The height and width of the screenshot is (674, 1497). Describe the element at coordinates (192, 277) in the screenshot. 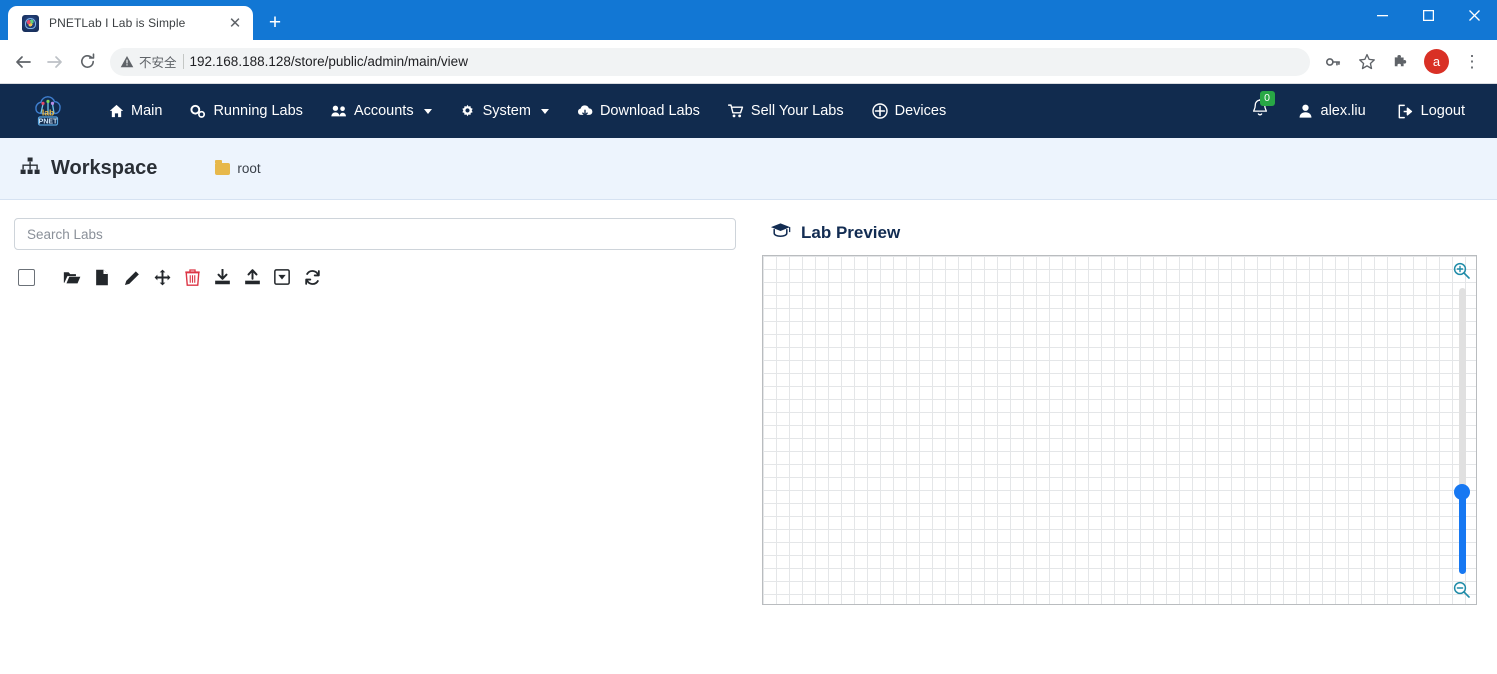

I see `delete-button` at that location.